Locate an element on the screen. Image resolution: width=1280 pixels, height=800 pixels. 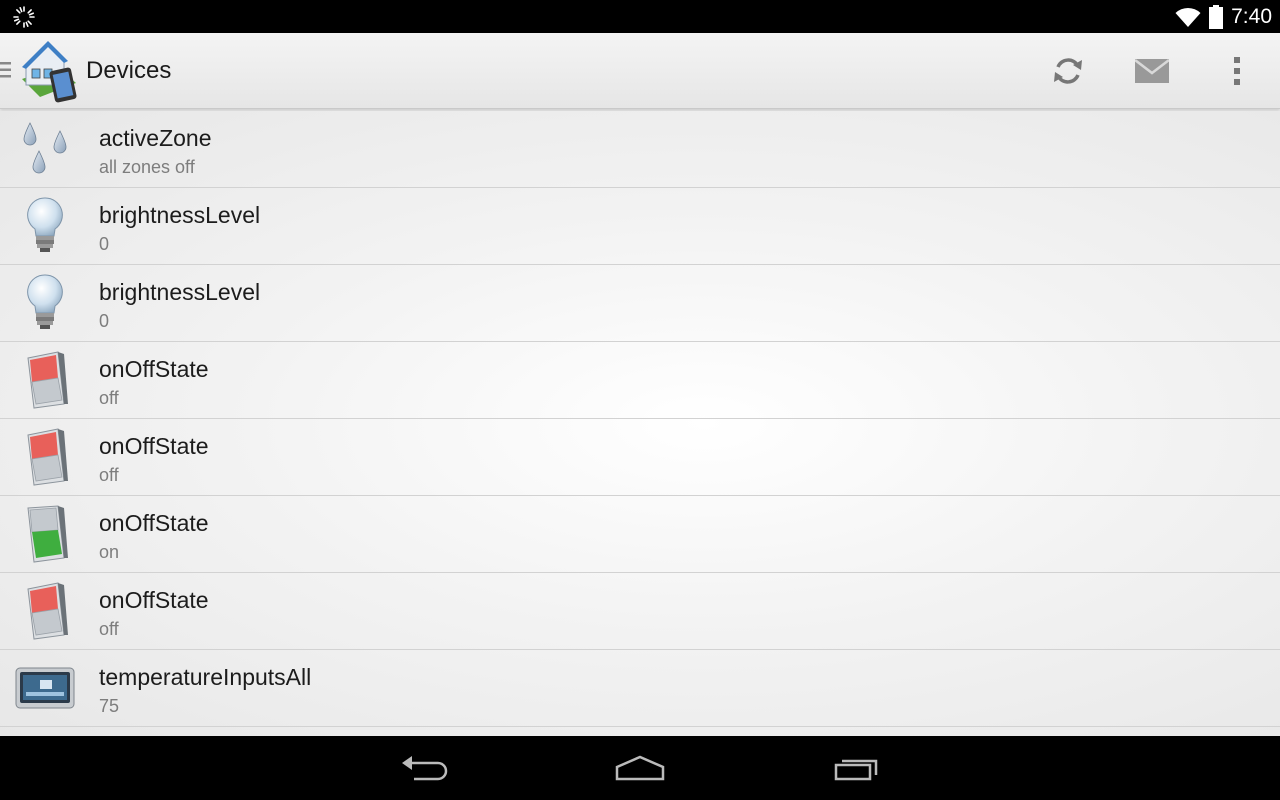
mail-icon is located at coordinates (1152, 71).